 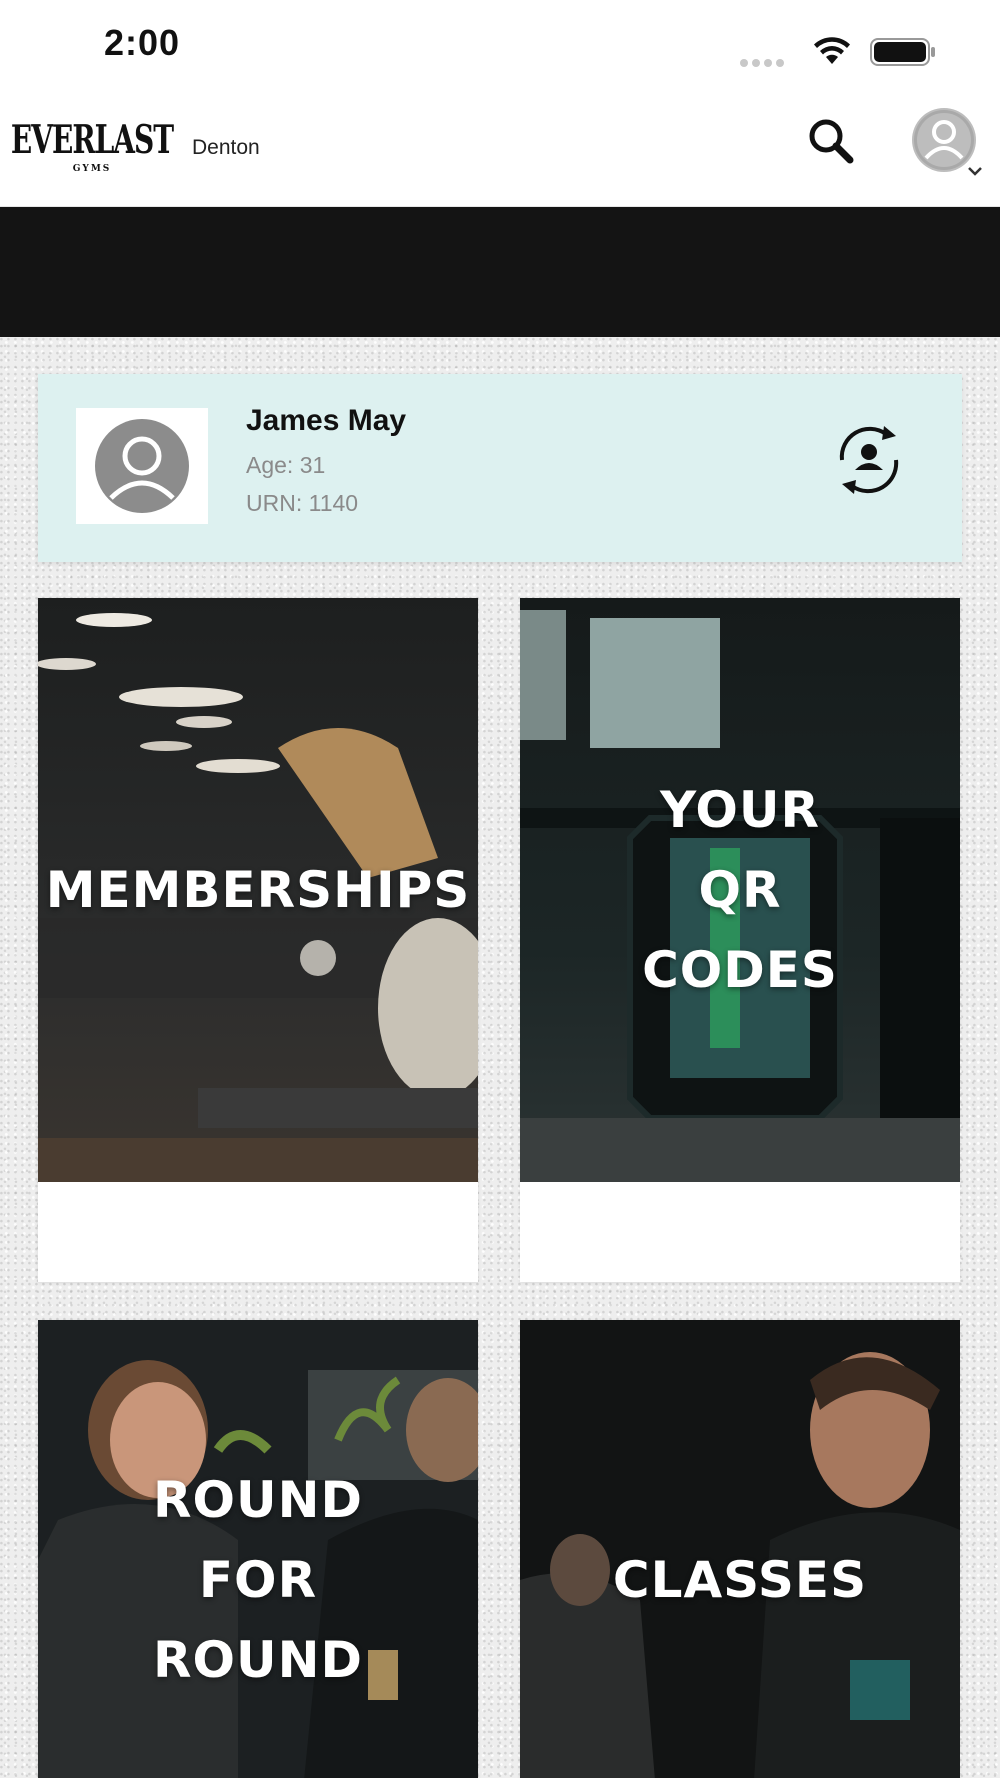 I want to click on logo-text: EVERLAST, so click(x=92, y=139).